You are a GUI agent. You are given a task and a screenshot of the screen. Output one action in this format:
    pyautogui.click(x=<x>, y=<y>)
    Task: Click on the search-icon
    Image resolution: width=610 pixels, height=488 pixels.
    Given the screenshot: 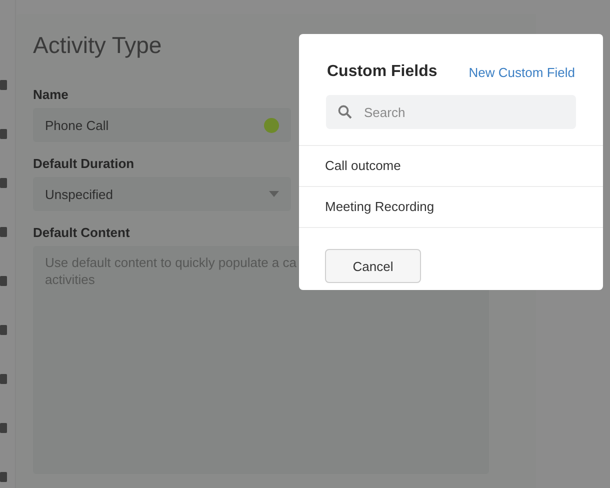 What is the action you would take?
    pyautogui.click(x=345, y=112)
    